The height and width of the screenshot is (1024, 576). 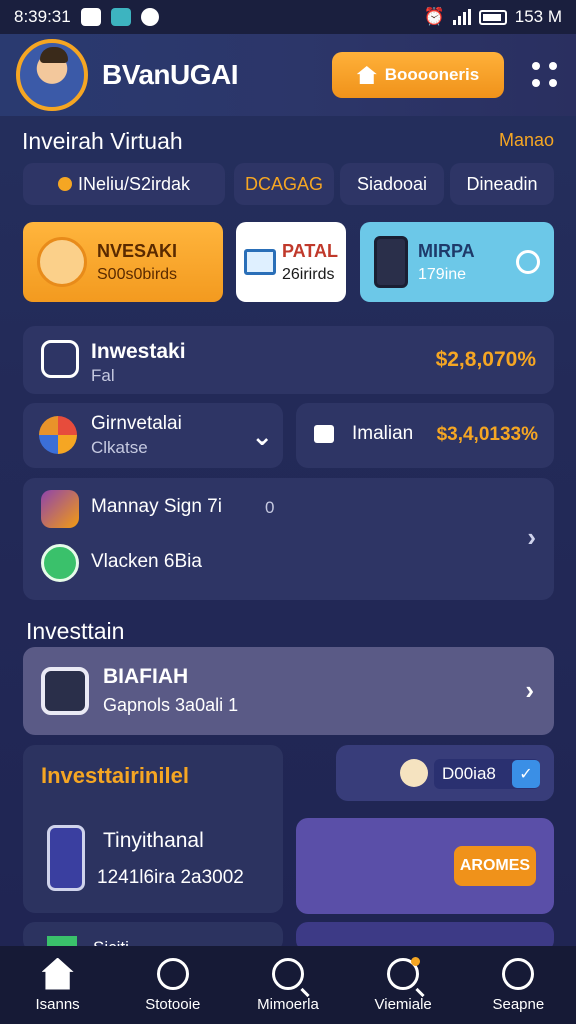 I want to click on list-item: Mannay Sign 7i, so click(x=156, y=507).